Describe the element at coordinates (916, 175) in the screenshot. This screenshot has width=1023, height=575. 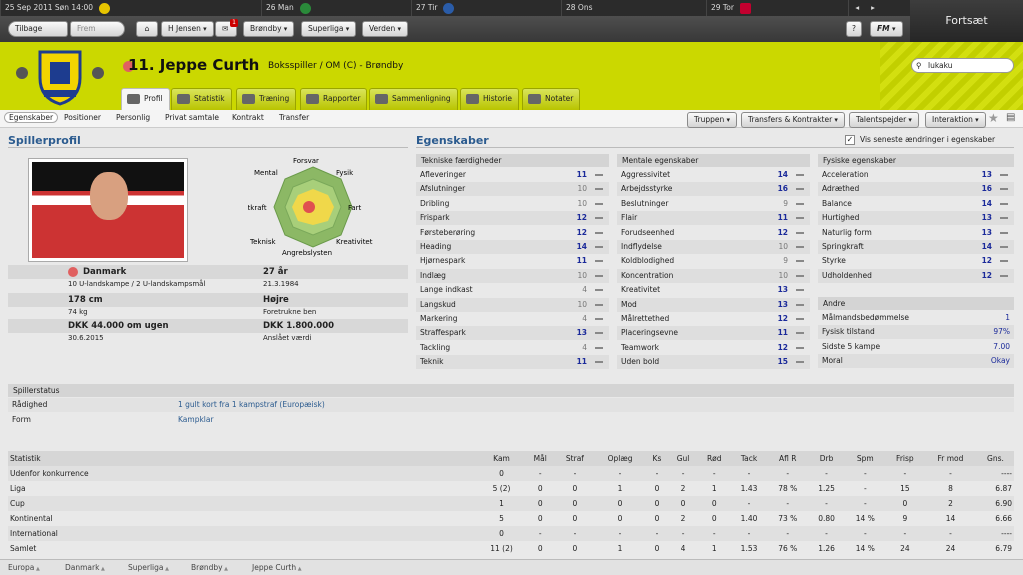
I see `attribute-row: Acceleration 13` at that location.